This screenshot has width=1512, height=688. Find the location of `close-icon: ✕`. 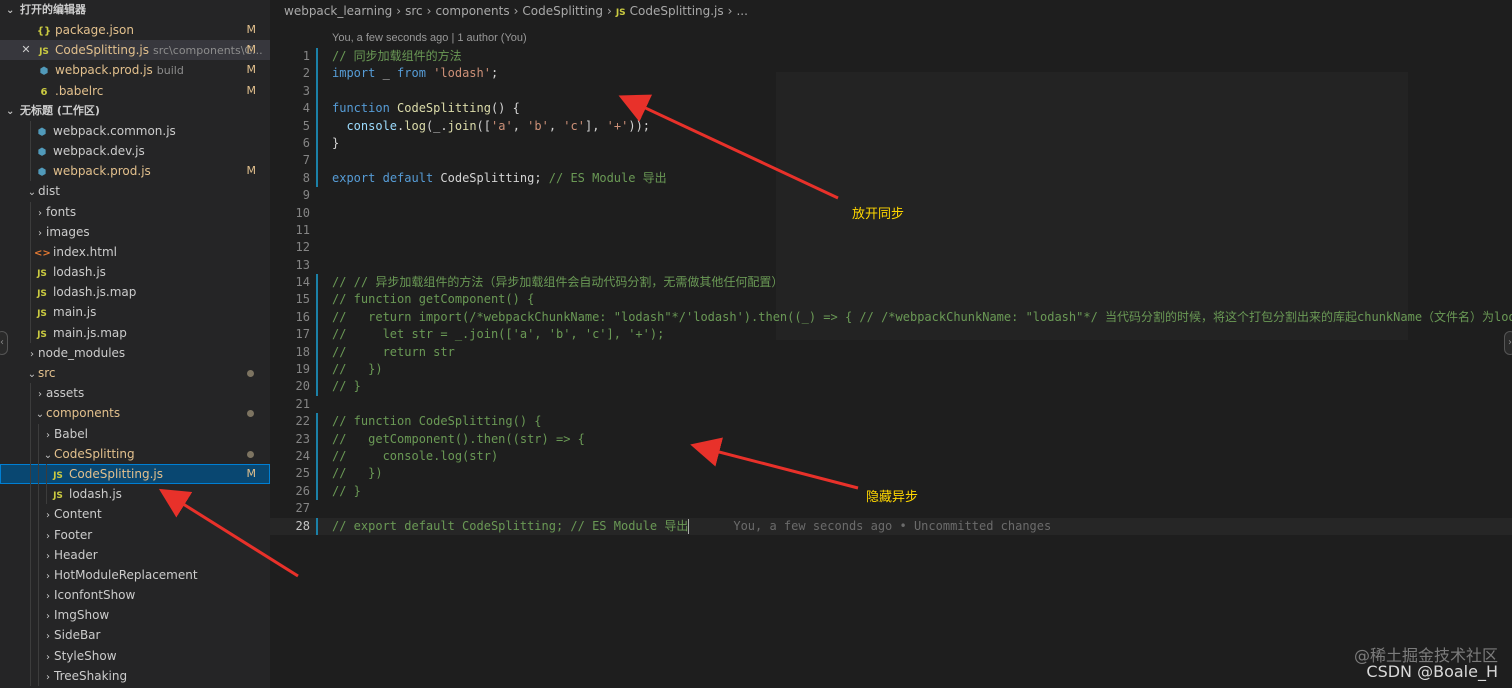

close-icon: ✕ is located at coordinates (26, 50).